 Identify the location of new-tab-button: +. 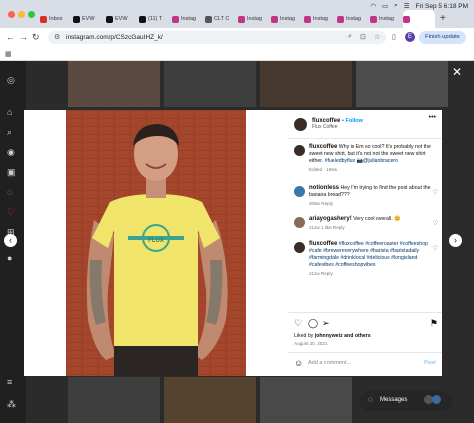
(443, 18).